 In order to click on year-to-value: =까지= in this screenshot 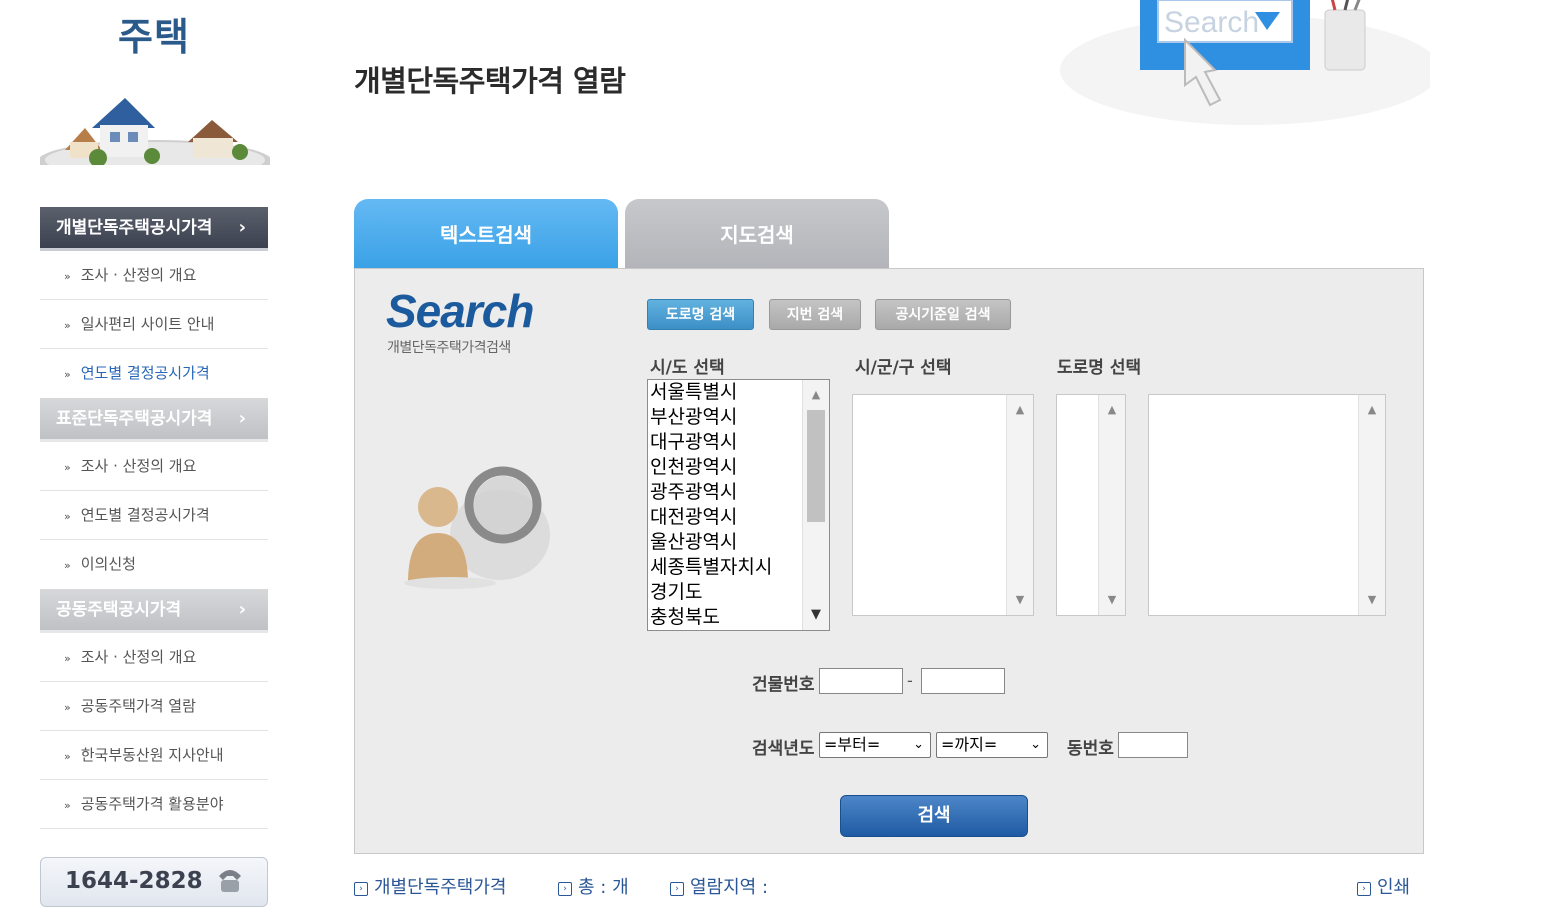, I will do `click(969, 744)`.